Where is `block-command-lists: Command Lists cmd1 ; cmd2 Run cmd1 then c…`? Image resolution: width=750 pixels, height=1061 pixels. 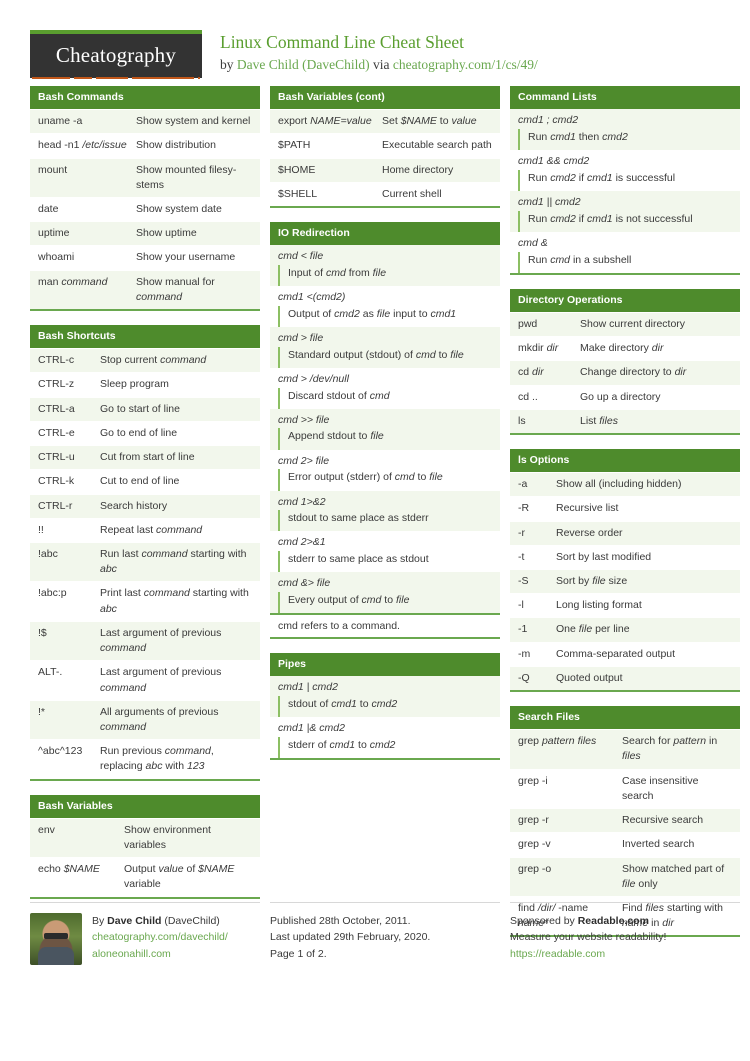
block-command-lists: Command Lists cmd1 ; cmd2 Run cmd1 then c… is located at coordinates (625, 180).